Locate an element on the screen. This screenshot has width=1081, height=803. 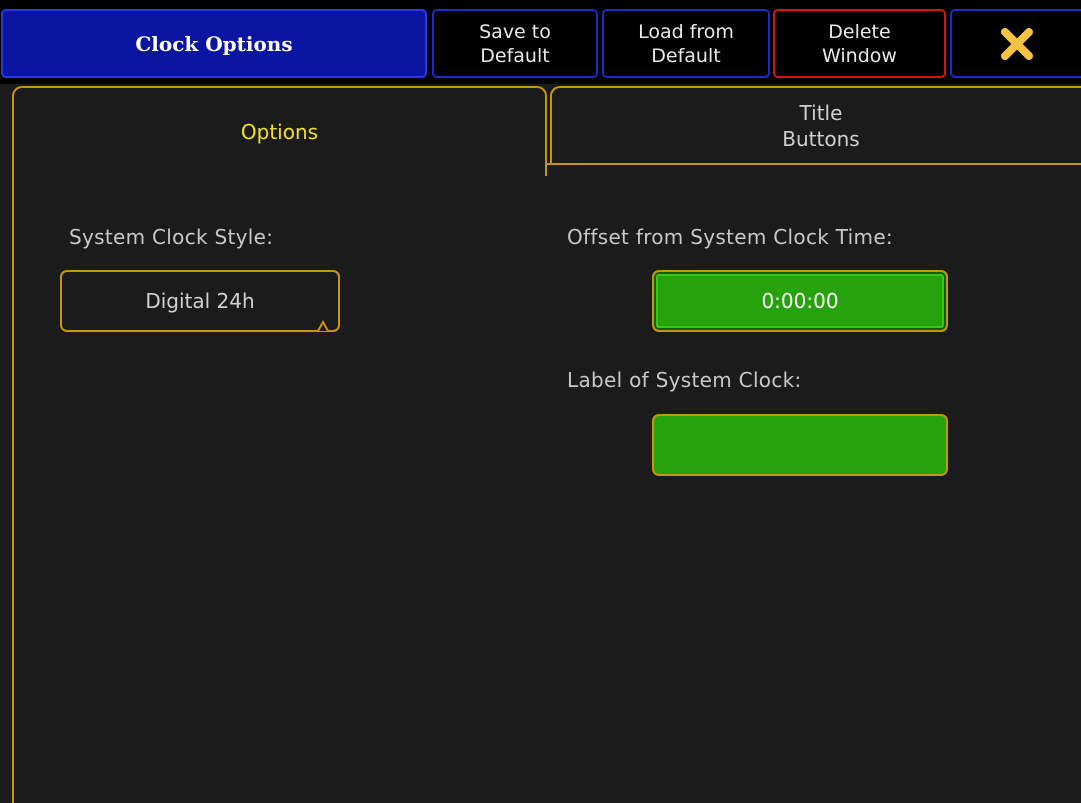
load-from-default-button: Load from Default is located at coordinates (686, 43).